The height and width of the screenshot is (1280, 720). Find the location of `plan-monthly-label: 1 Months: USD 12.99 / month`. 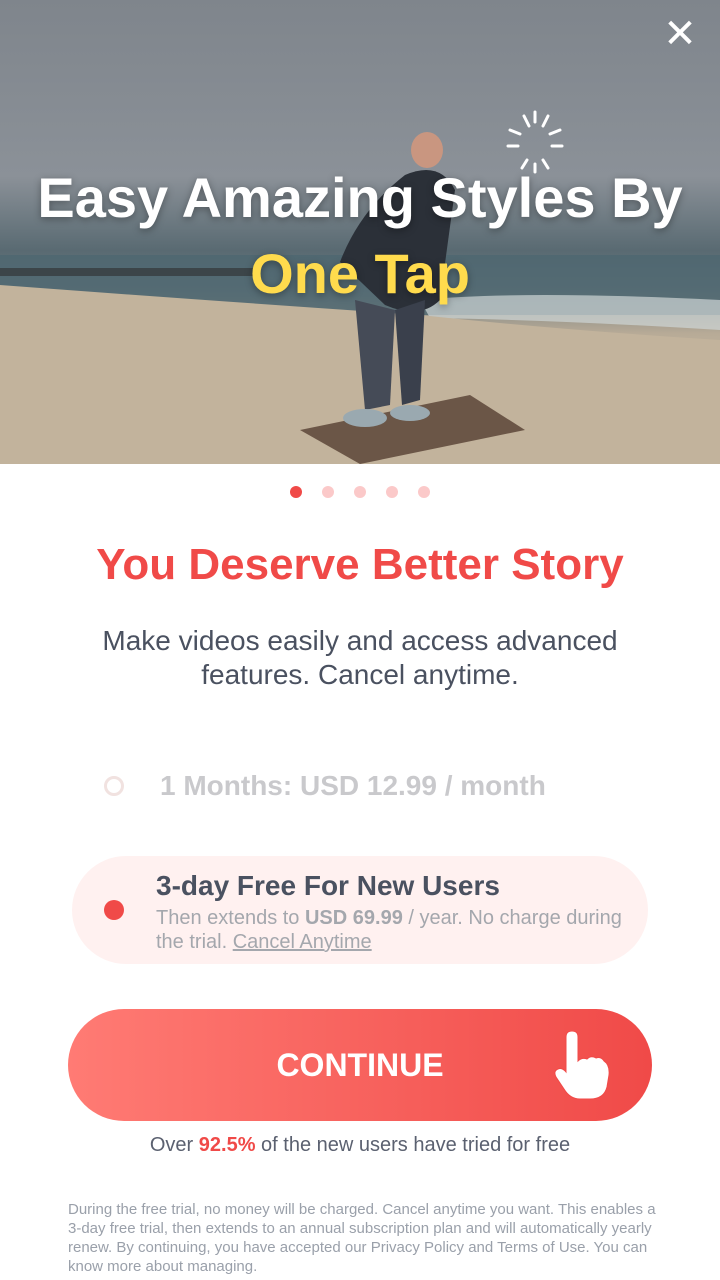

plan-monthly-label: 1 Months: USD 12.99 / month is located at coordinates (353, 785).